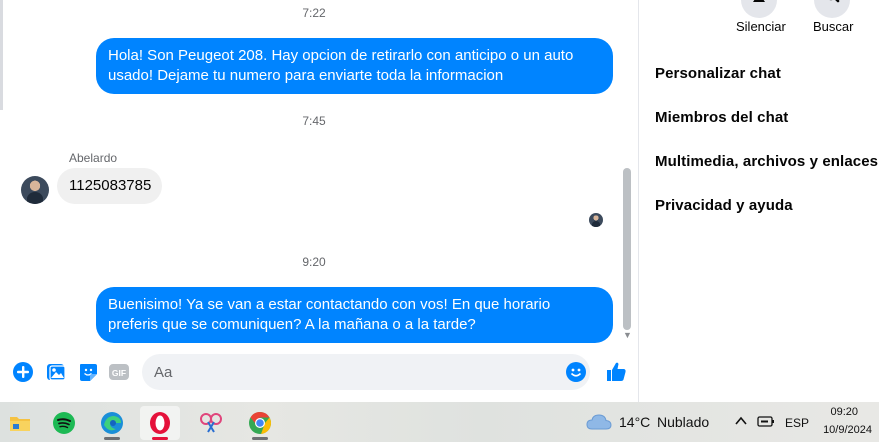 This screenshot has height=442, width=879. I want to click on edge-icon, so click(112, 423).